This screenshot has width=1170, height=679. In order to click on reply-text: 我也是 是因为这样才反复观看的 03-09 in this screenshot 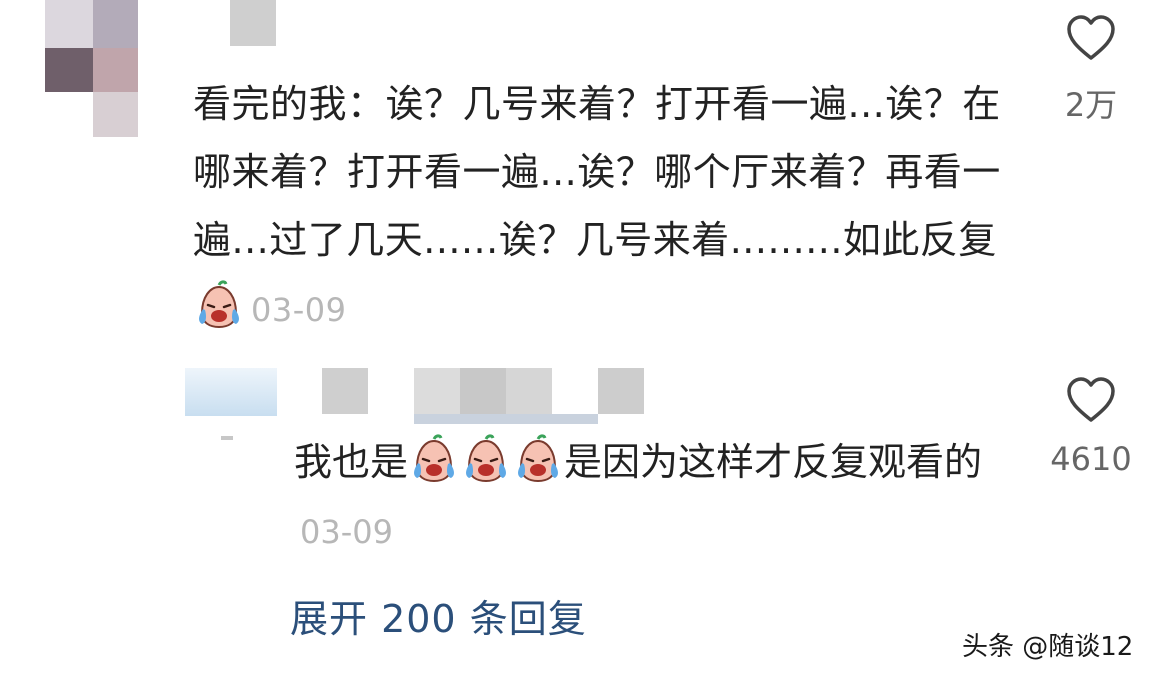, I will do `click(644, 497)`.